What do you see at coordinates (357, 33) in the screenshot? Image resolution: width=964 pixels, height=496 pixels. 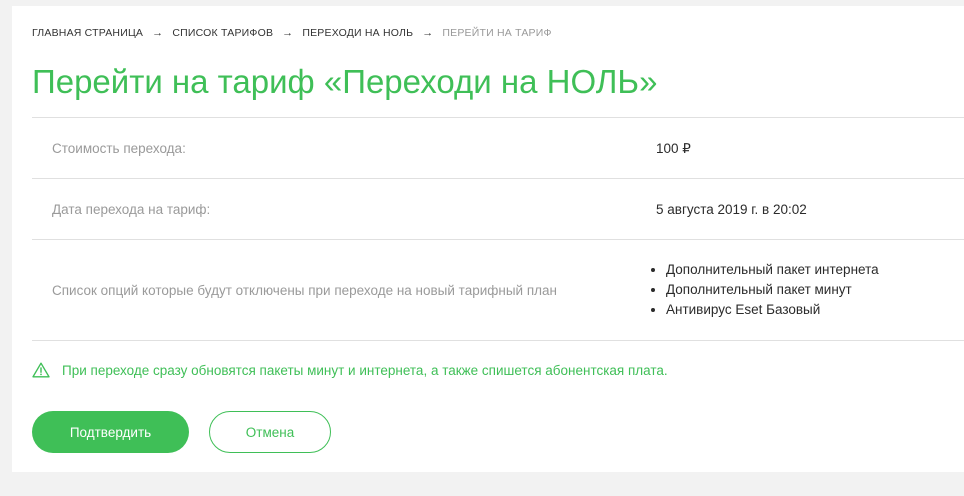 I see `breadcrumb-tariff-link: ПЕРЕХОДИ НА НОЛЬ` at bounding box center [357, 33].